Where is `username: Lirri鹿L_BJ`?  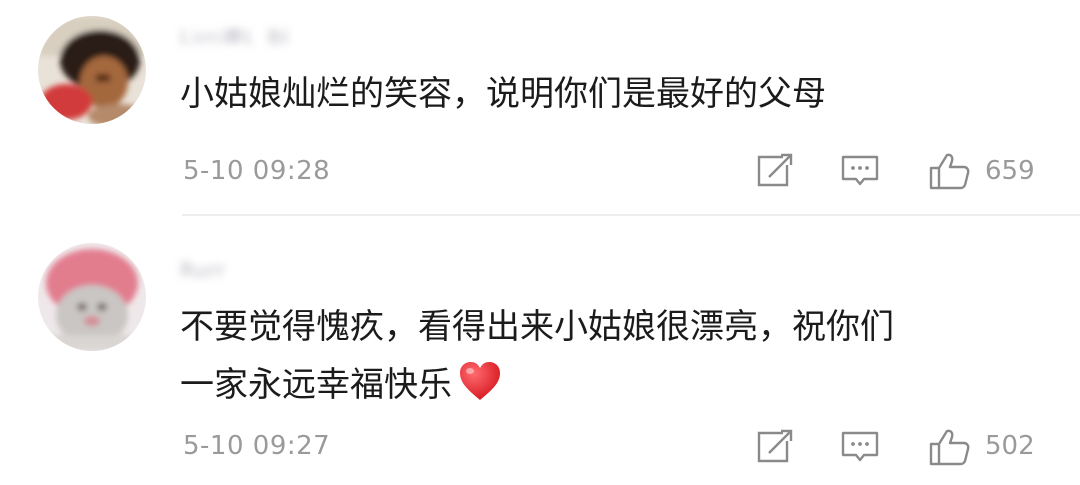 username: Lirri鹿L_BJ is located at coordinates (277, 33).